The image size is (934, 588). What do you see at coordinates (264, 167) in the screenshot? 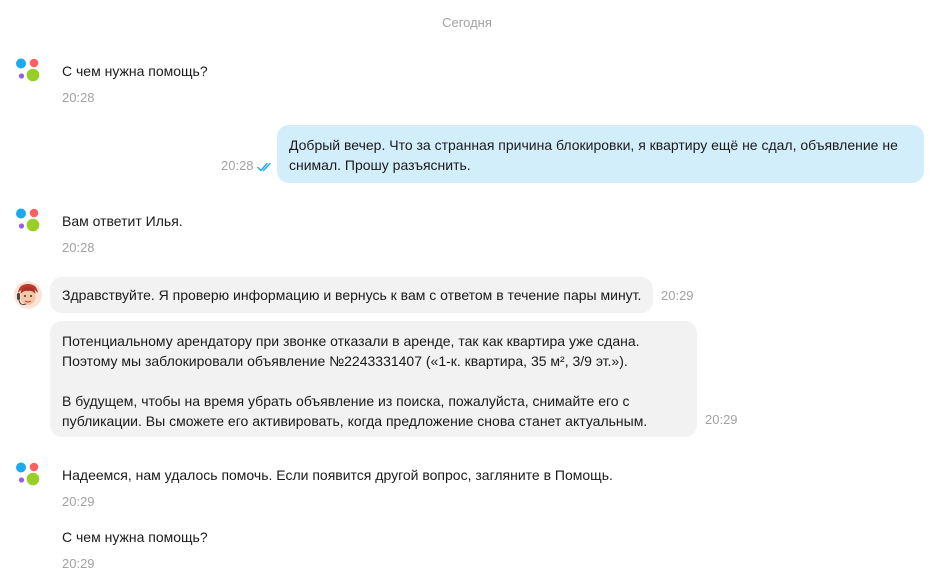
I see `double-check-icon` at bounding box center [264, 167].